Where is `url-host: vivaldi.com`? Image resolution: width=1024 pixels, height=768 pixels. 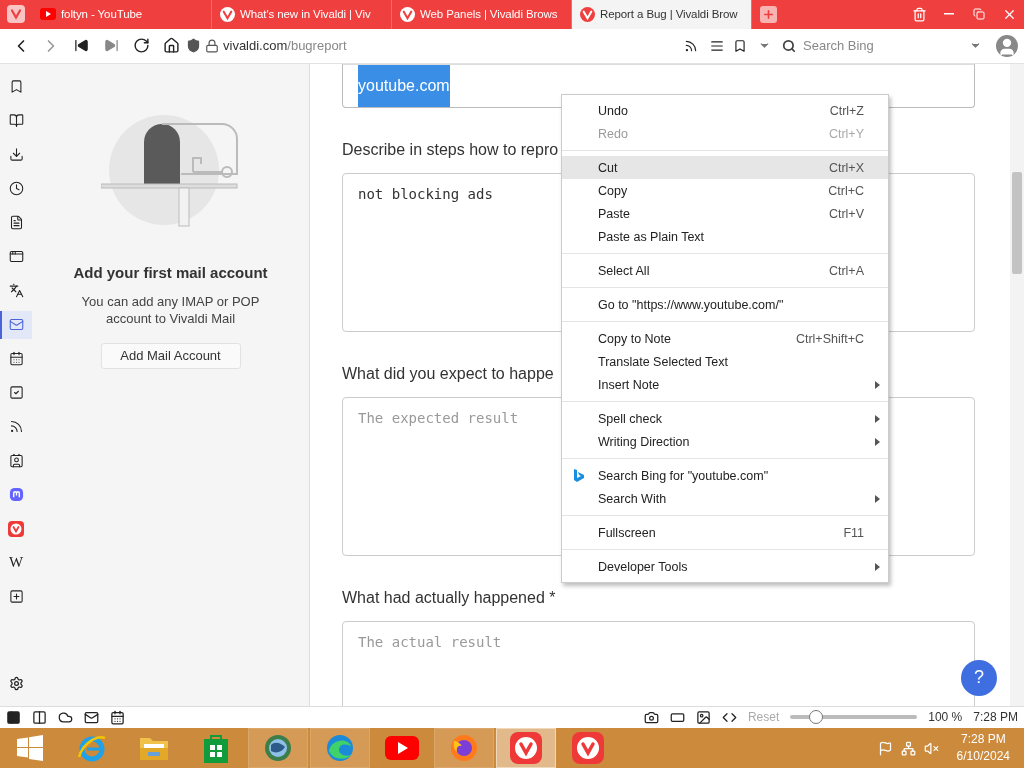 url-host: vivaldi.com is located at coordinates (255, 46).